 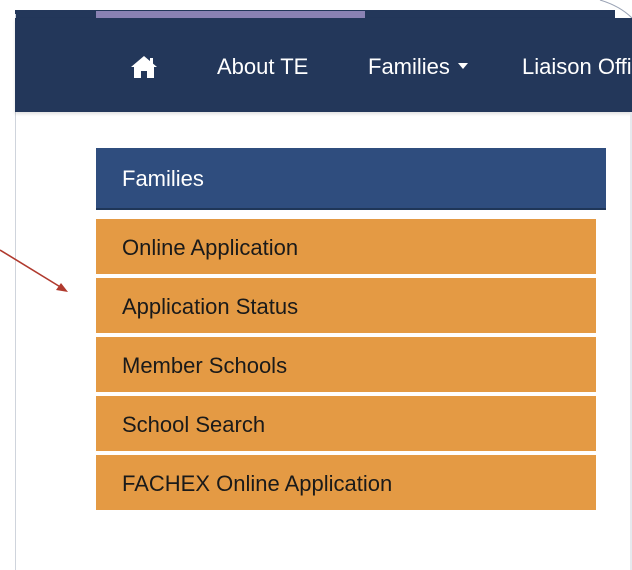 I want to click on families-panel-header: Families, so click(x=351, y=179).